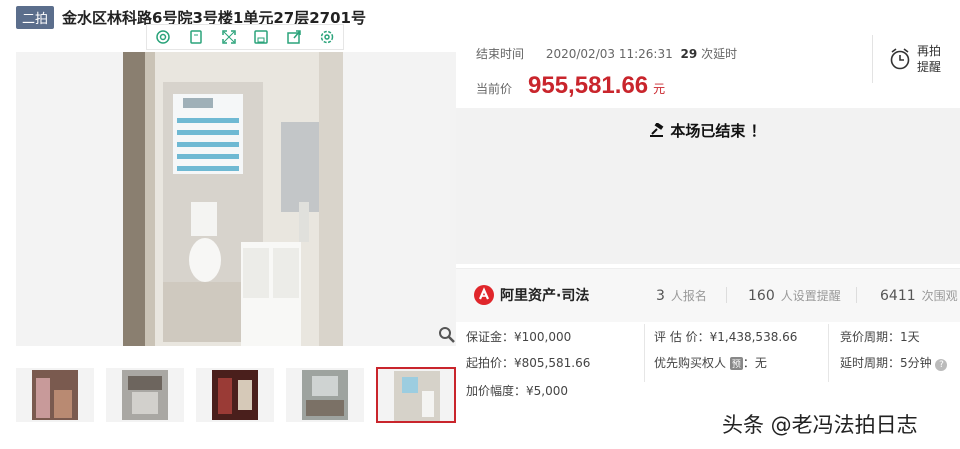 This screenshot has width=960, height=449. What do you see at coordinates (545, 296) in the screenshot?
I see `alizc-logo-text: 阿里资产·司法` at bounding box center [545, 296].